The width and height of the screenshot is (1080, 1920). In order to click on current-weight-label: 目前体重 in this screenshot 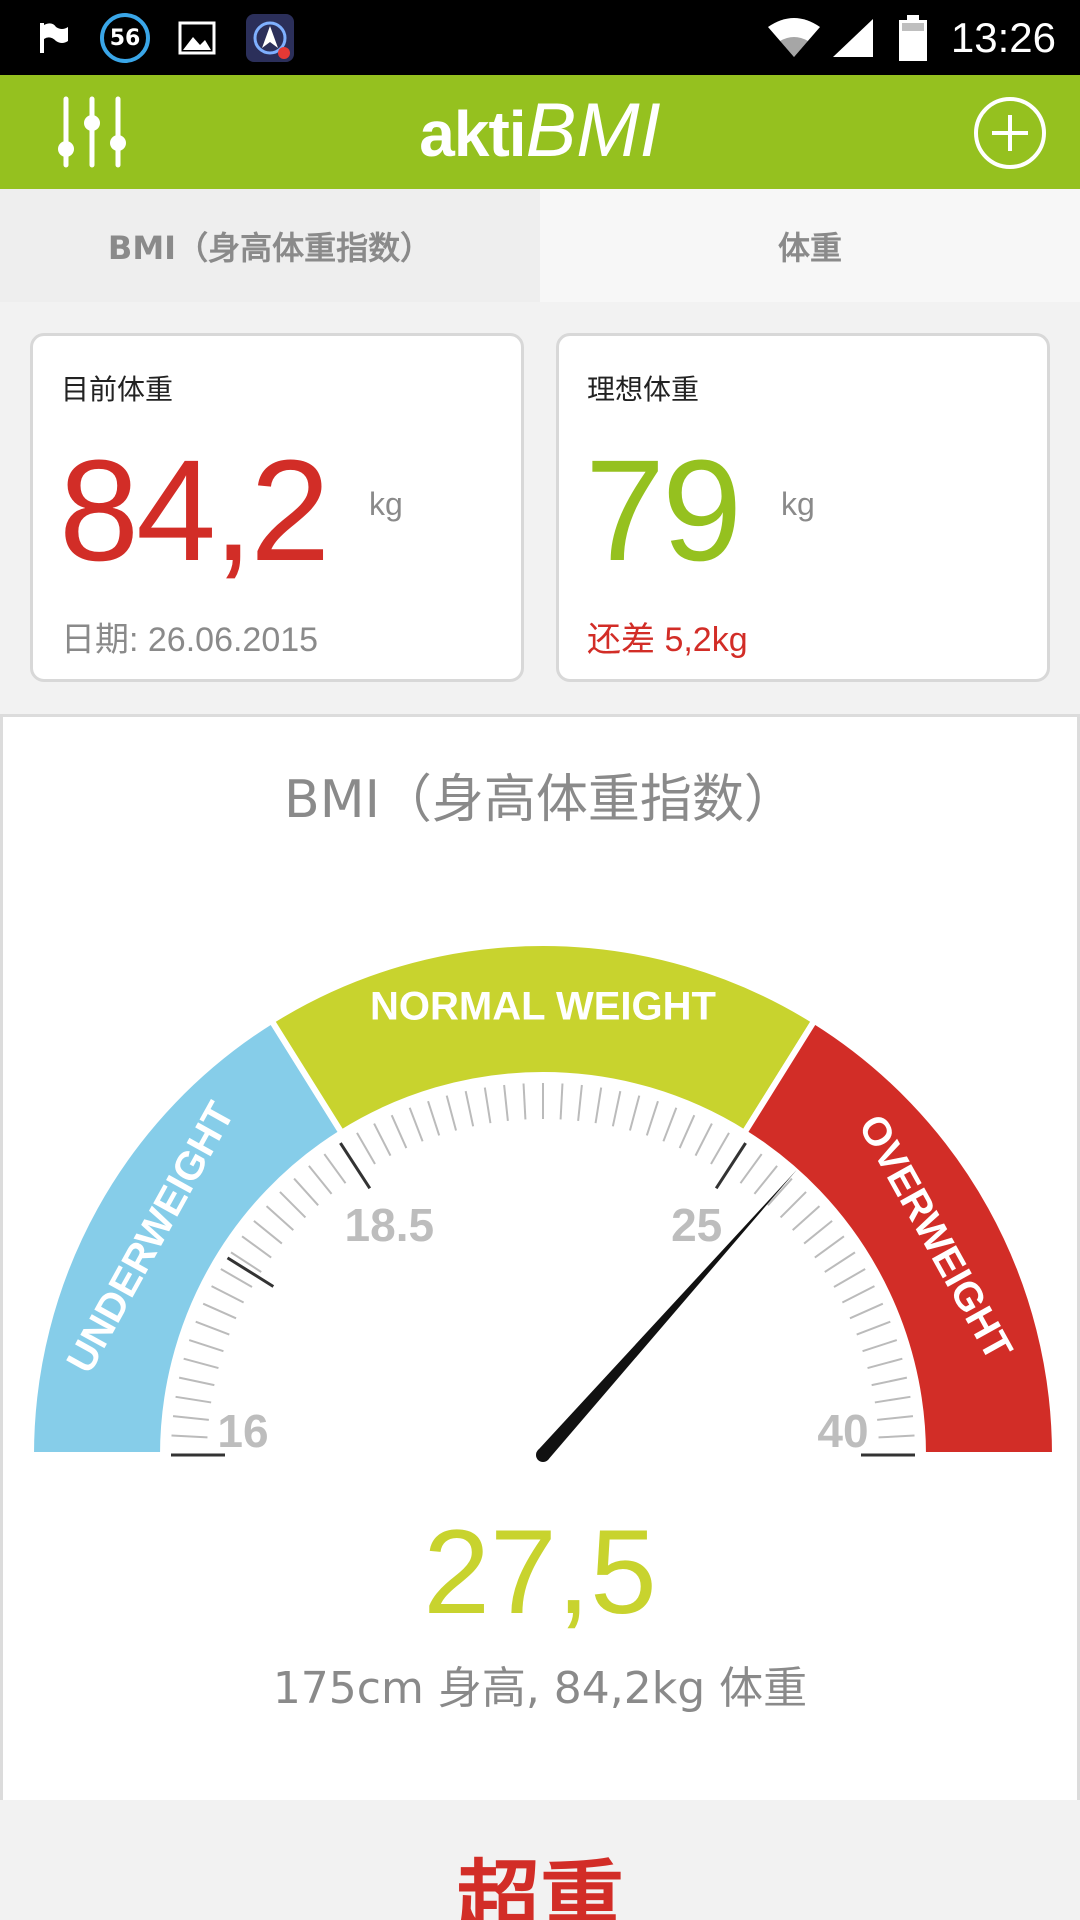, I will do `click(117, 389)`.